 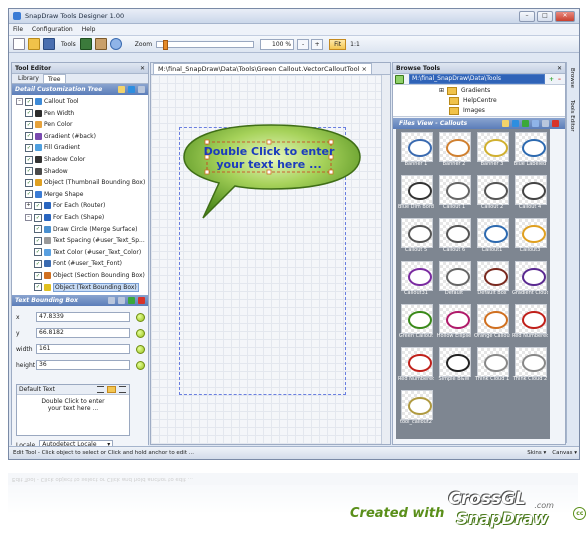 I want to click on copy-icon, so click(x=121, y=300).